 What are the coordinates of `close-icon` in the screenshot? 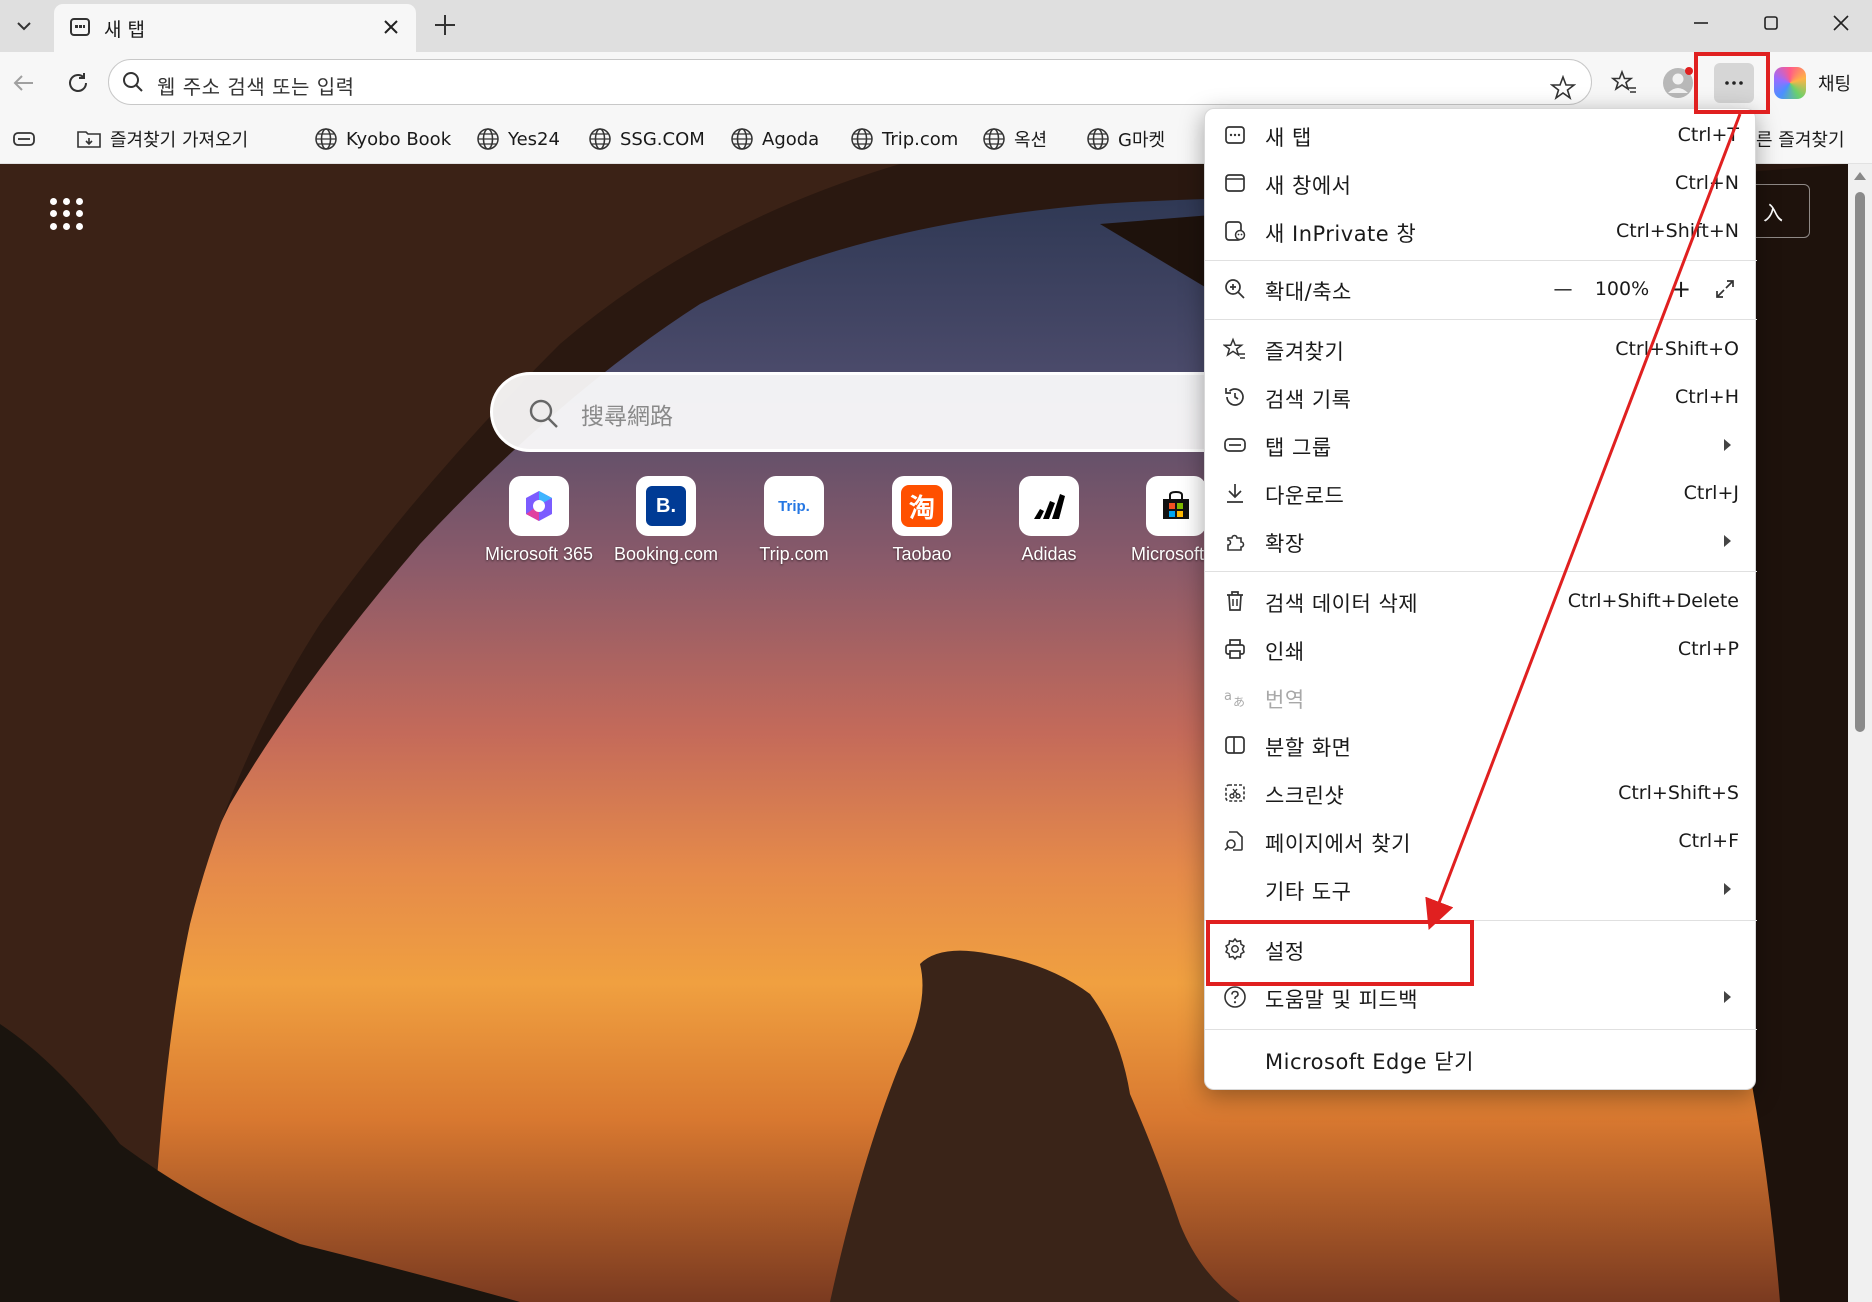 It's located at (391, 27).